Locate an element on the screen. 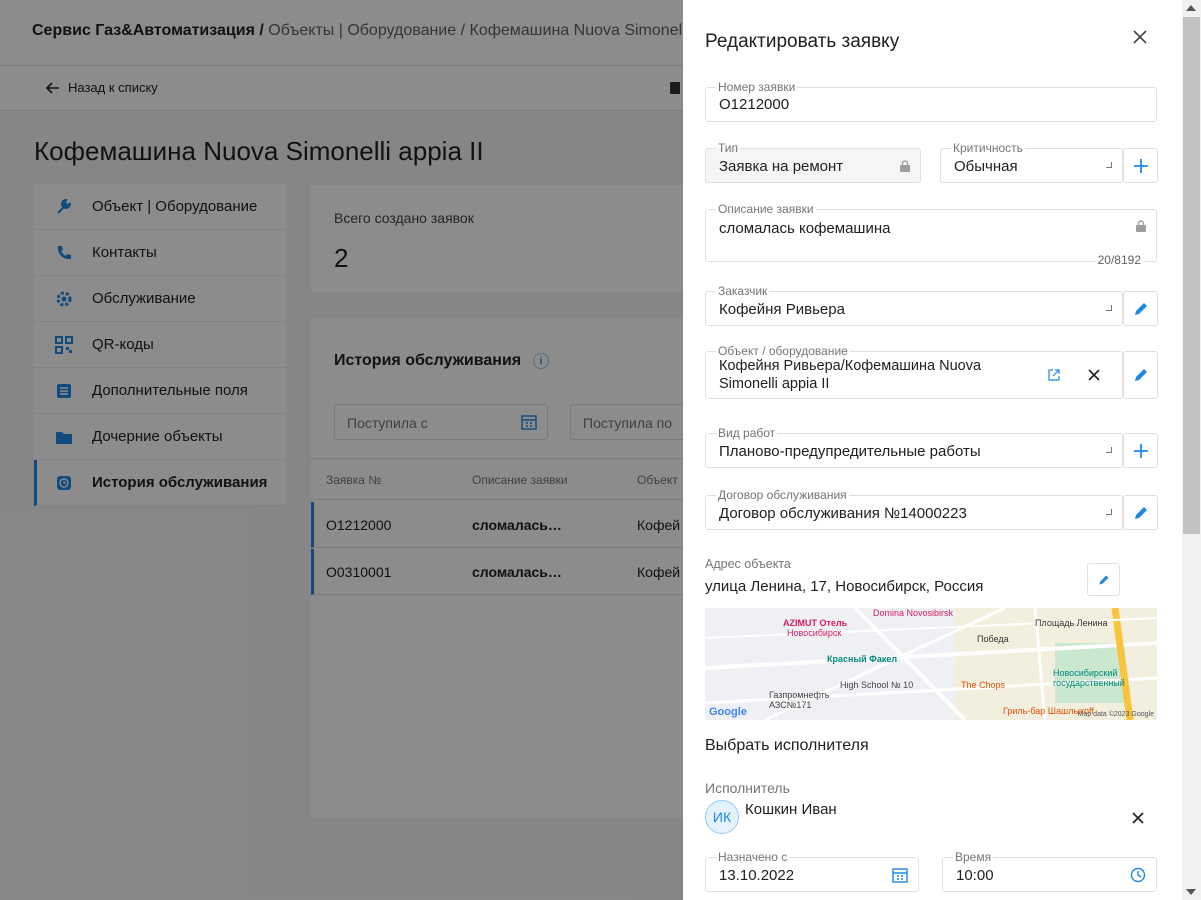 This screenshot has width=1201, height=900. field-value: 10:00 is located at coordinates (975, 875).